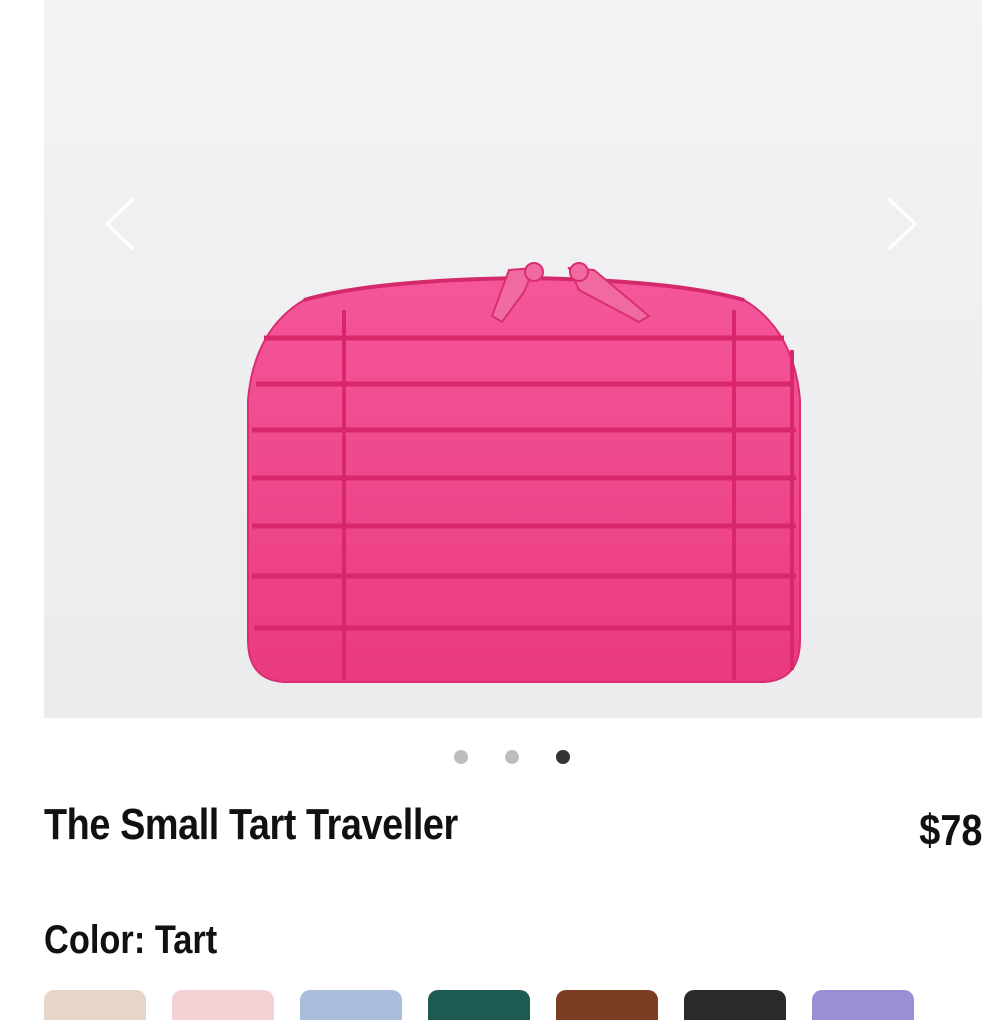 The width and height of the screenshot is (1000, 1020). I want to click on gallery-pagination, so click(512, 757).